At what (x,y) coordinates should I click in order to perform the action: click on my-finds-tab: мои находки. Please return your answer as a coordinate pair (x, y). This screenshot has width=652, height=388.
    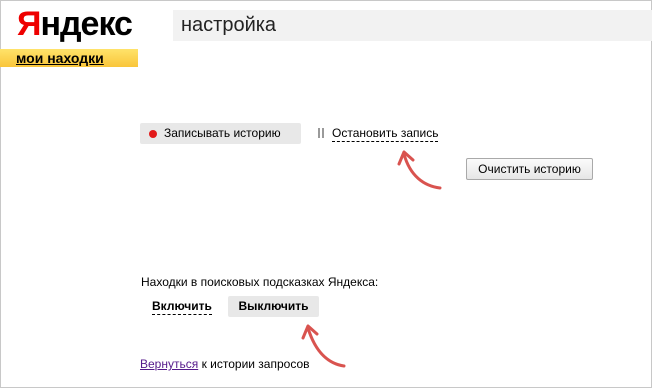
    Looking at the image, I should click on (69, 58).